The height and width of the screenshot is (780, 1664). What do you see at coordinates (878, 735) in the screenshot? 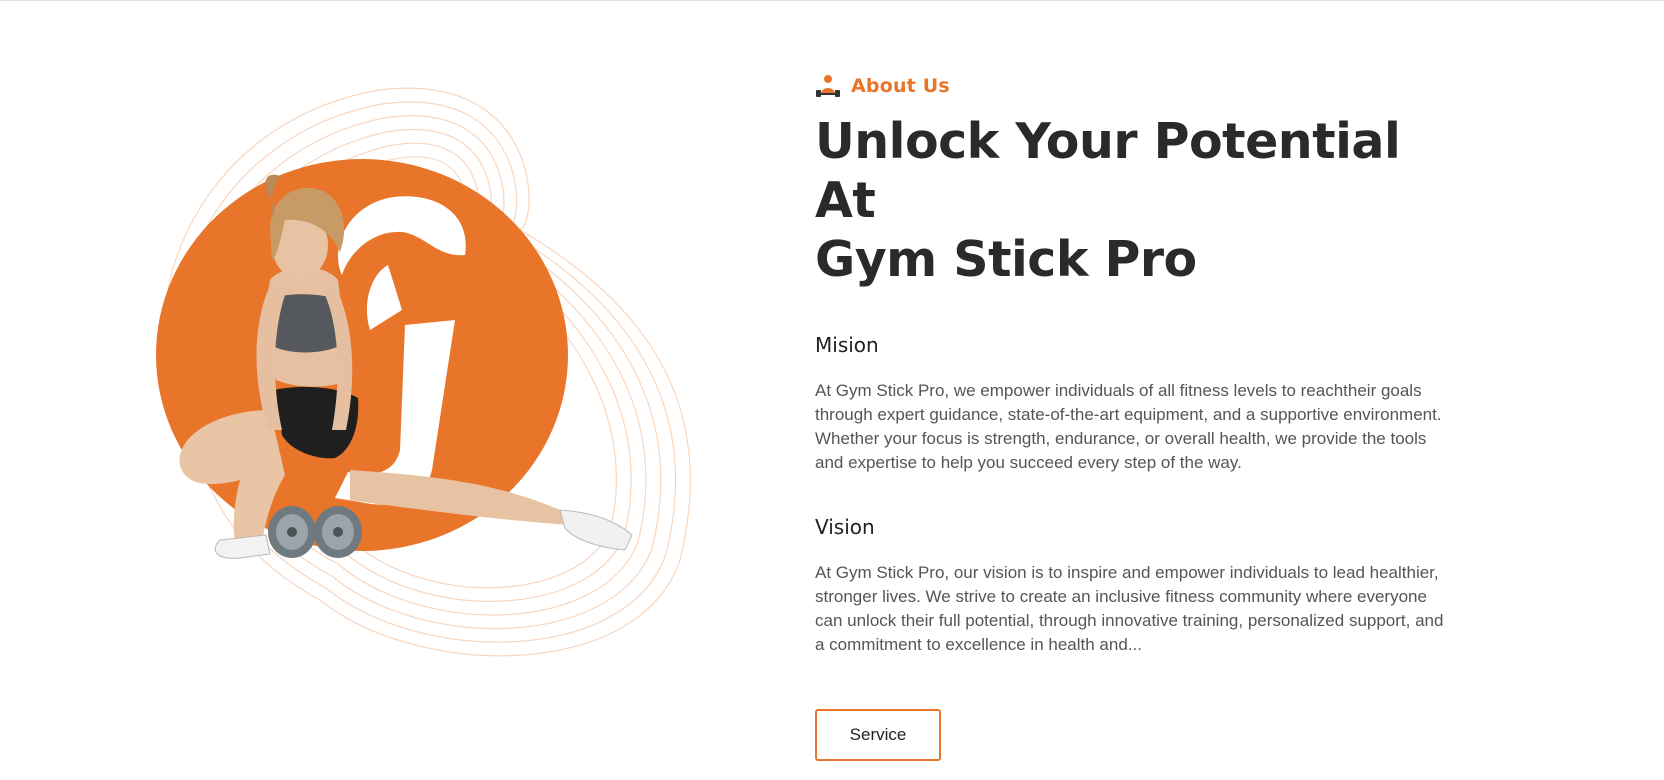
I see `service-button: Service` at bounding box center [878, 735].